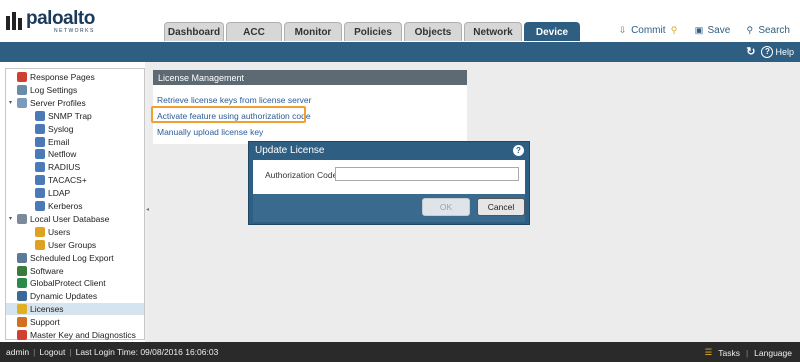 The image size is (800, 362). I want to click on save-label: Save, so click(719, 30).